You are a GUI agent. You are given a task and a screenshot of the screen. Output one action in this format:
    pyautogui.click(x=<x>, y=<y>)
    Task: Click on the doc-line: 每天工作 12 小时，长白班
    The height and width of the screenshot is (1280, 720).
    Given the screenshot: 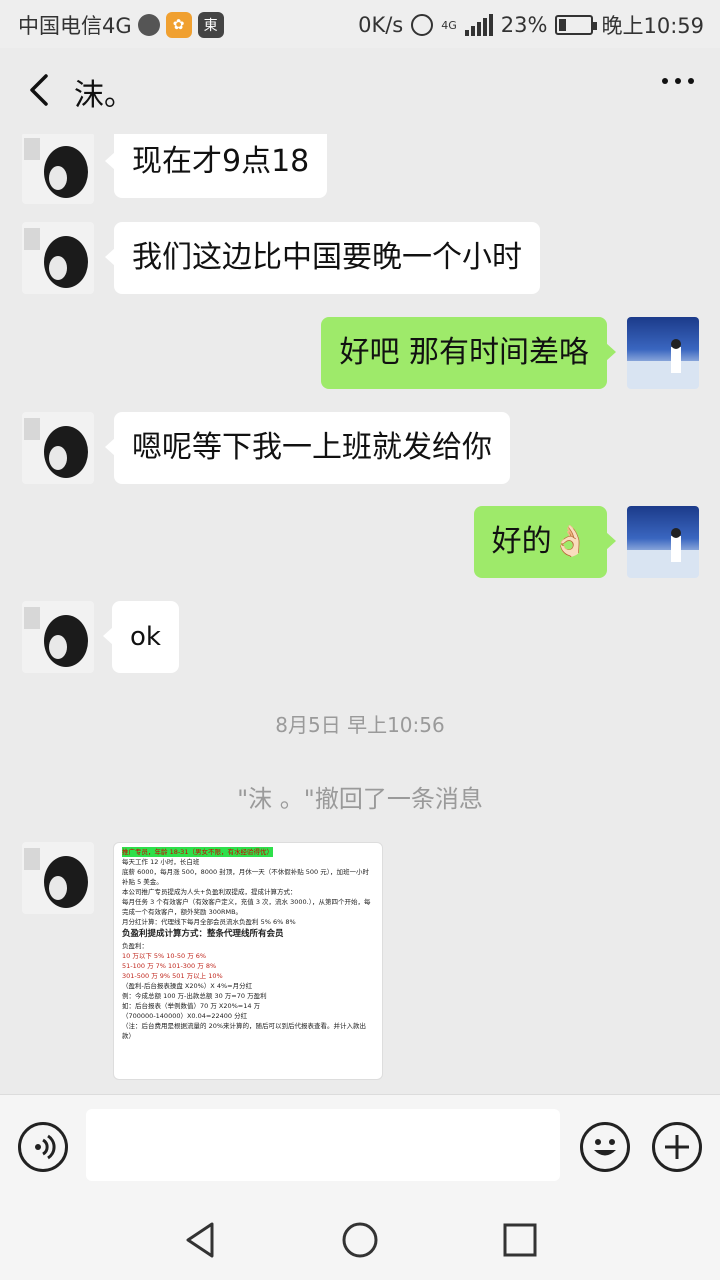 What is the action you would take?
    pyautogui.click(x=161, y=862)
    